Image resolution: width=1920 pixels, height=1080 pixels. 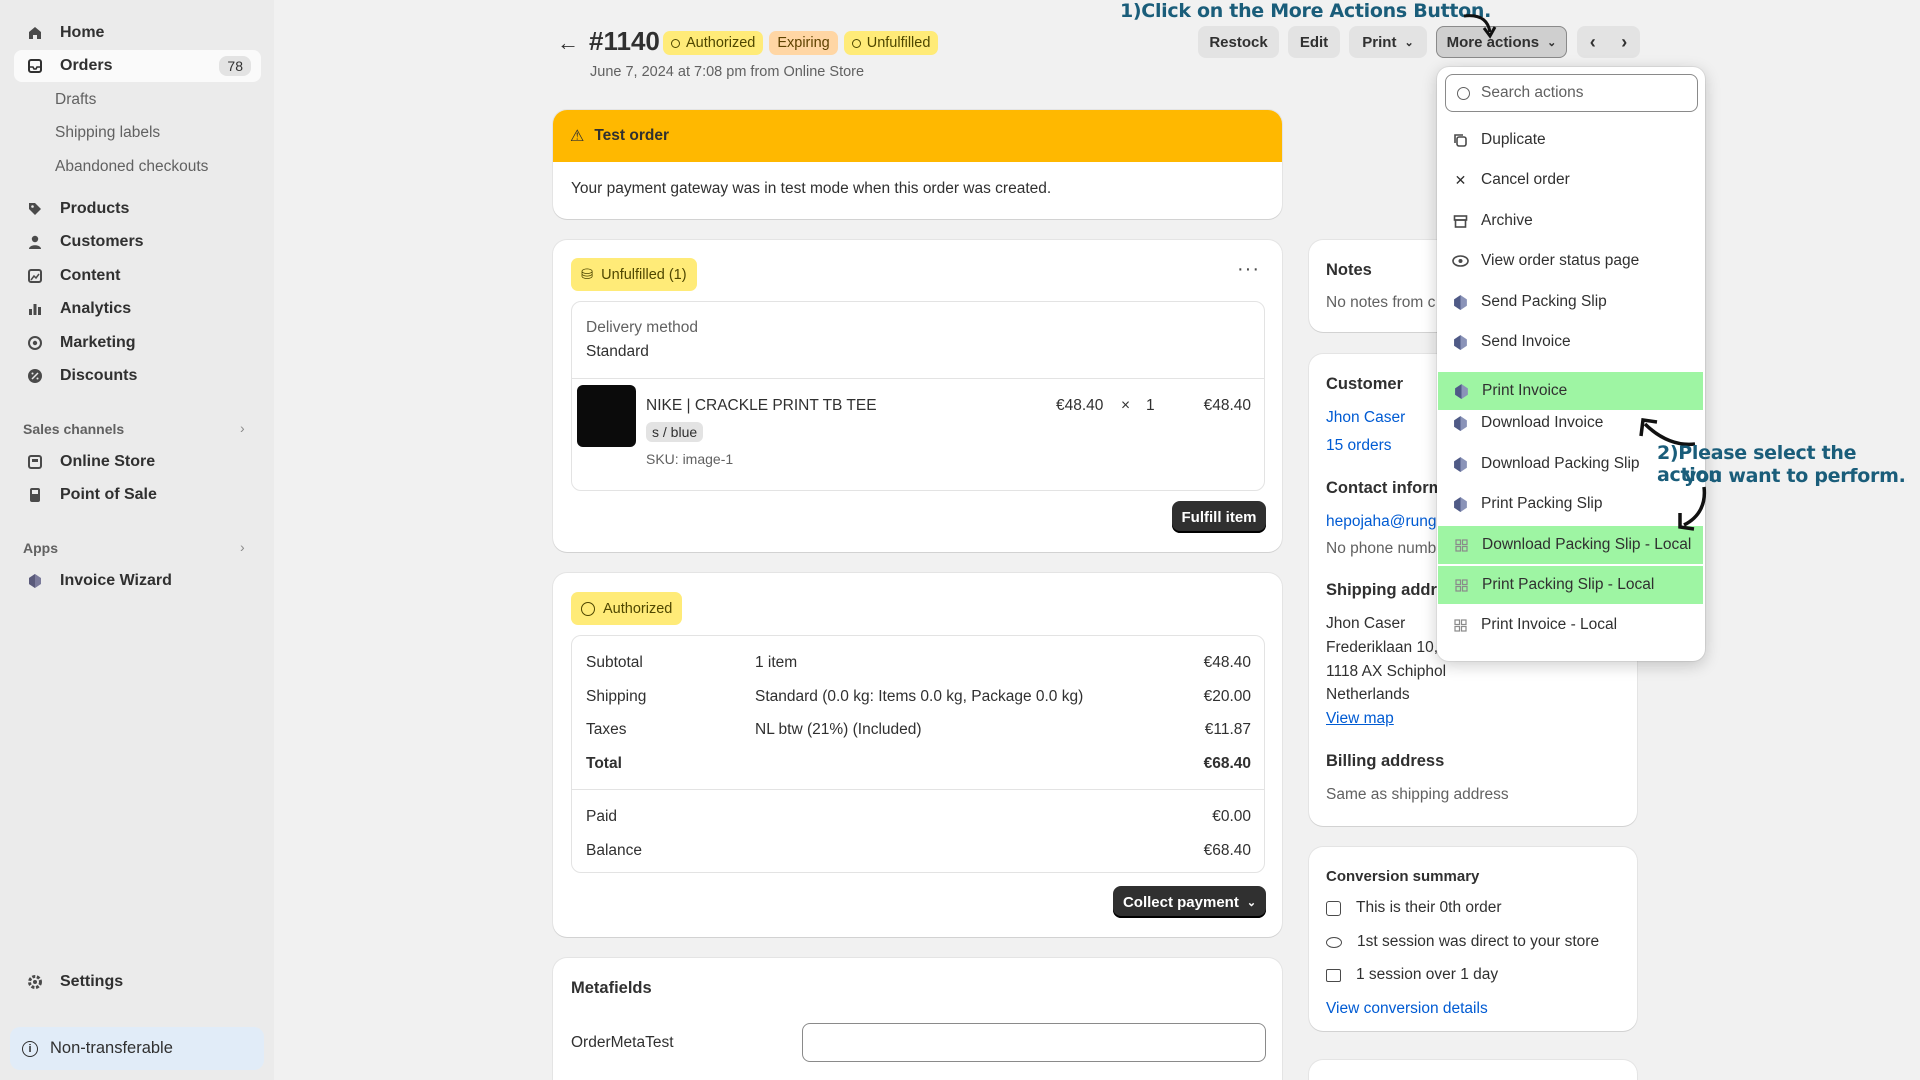 I want to click on non-transferable-badge: i Non-transferable, so click(x=137, y=1048).